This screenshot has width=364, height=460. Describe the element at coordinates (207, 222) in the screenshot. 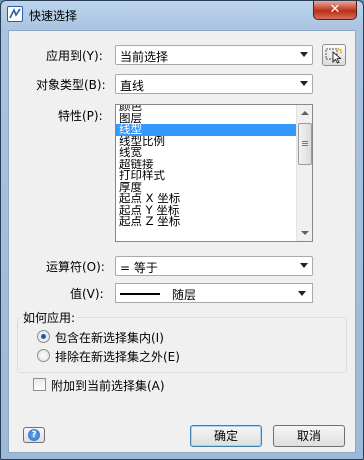

I see `list-item: 起点 Z 坐标` at that location.